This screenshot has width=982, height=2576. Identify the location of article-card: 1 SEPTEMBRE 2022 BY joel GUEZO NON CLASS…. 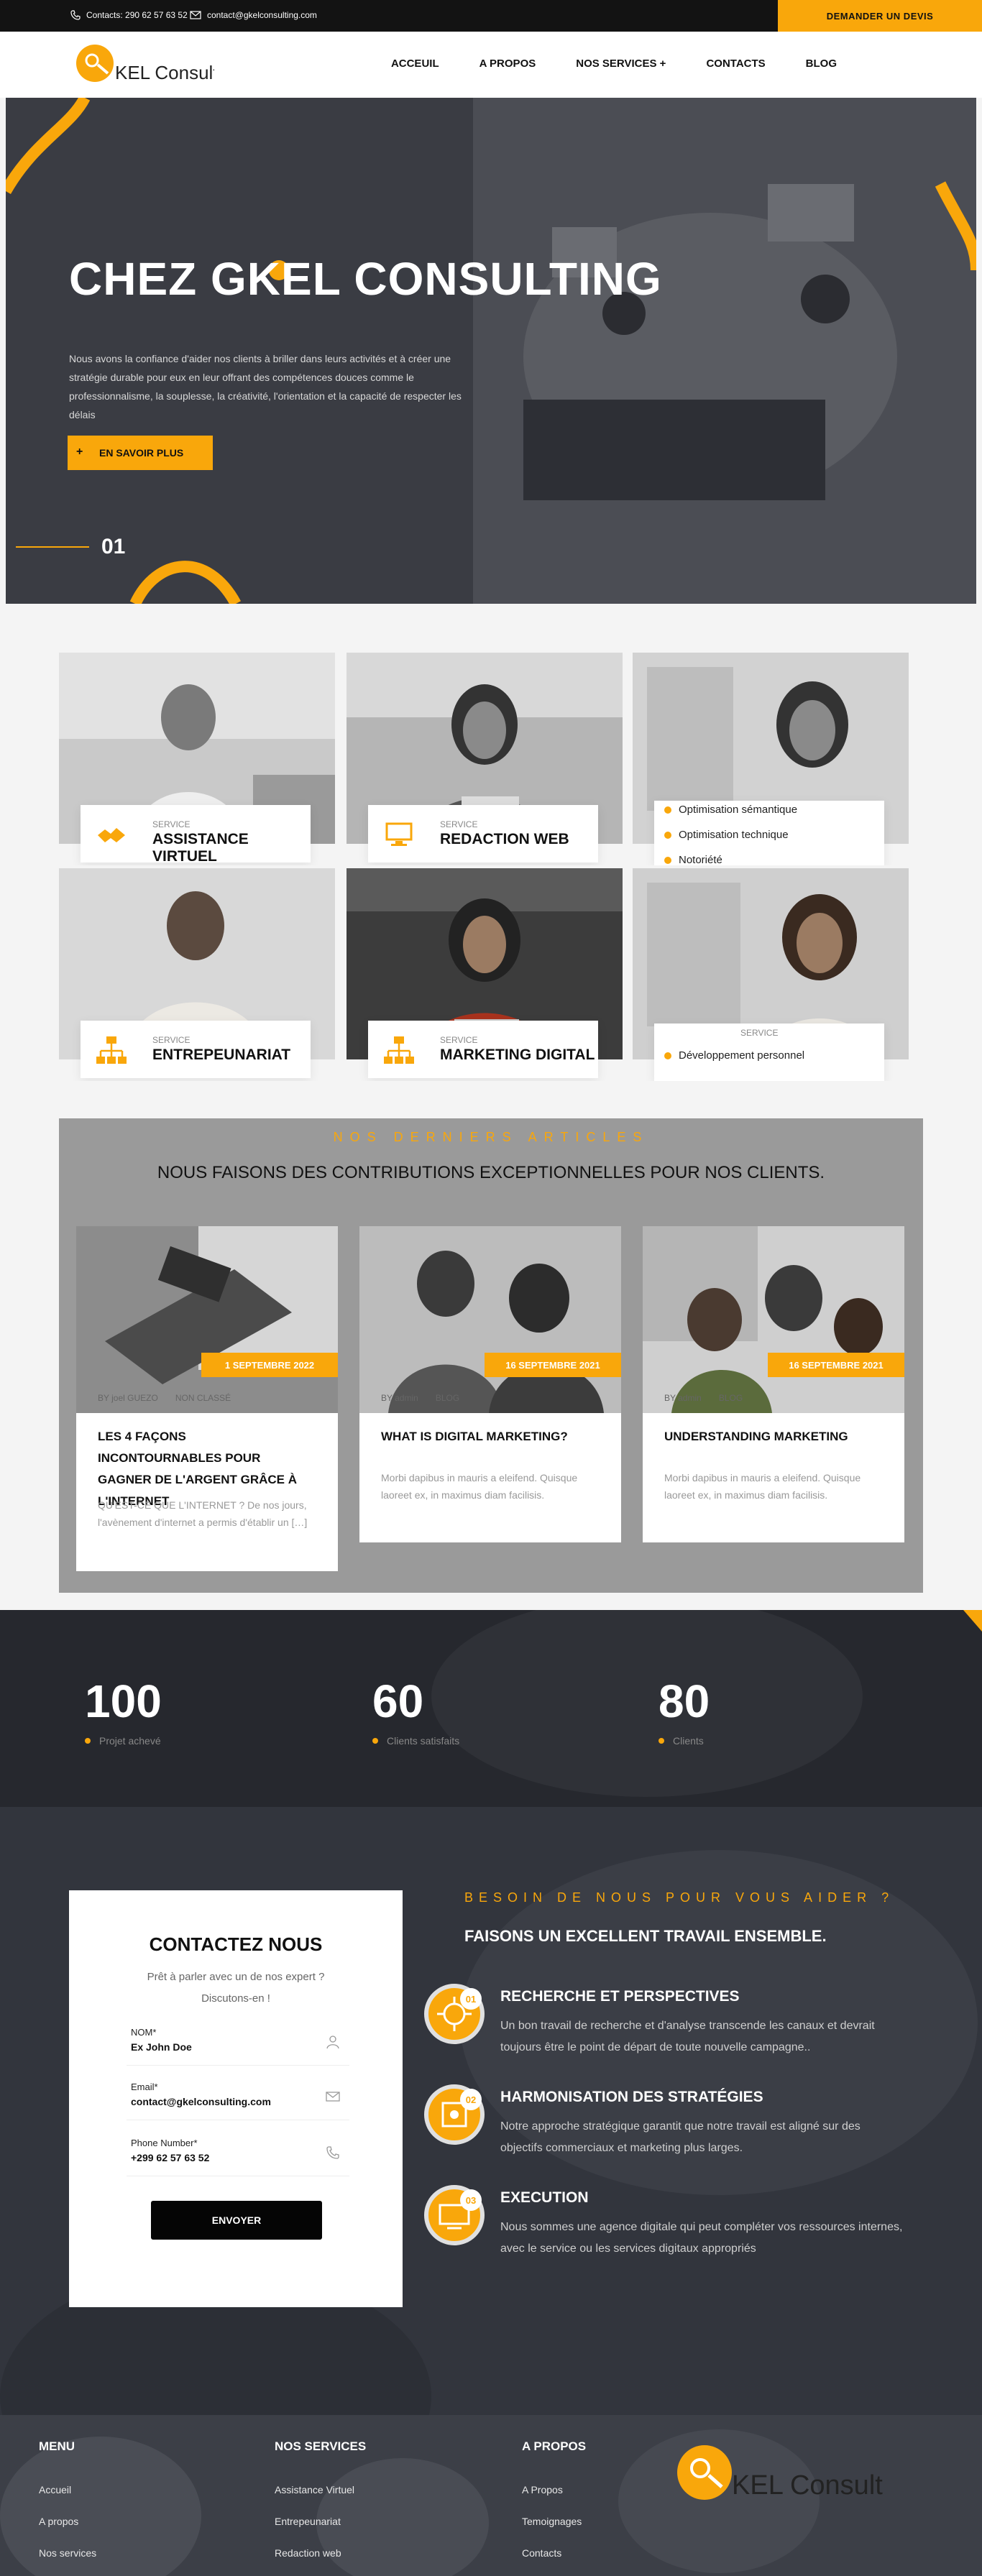
(207, 1398).